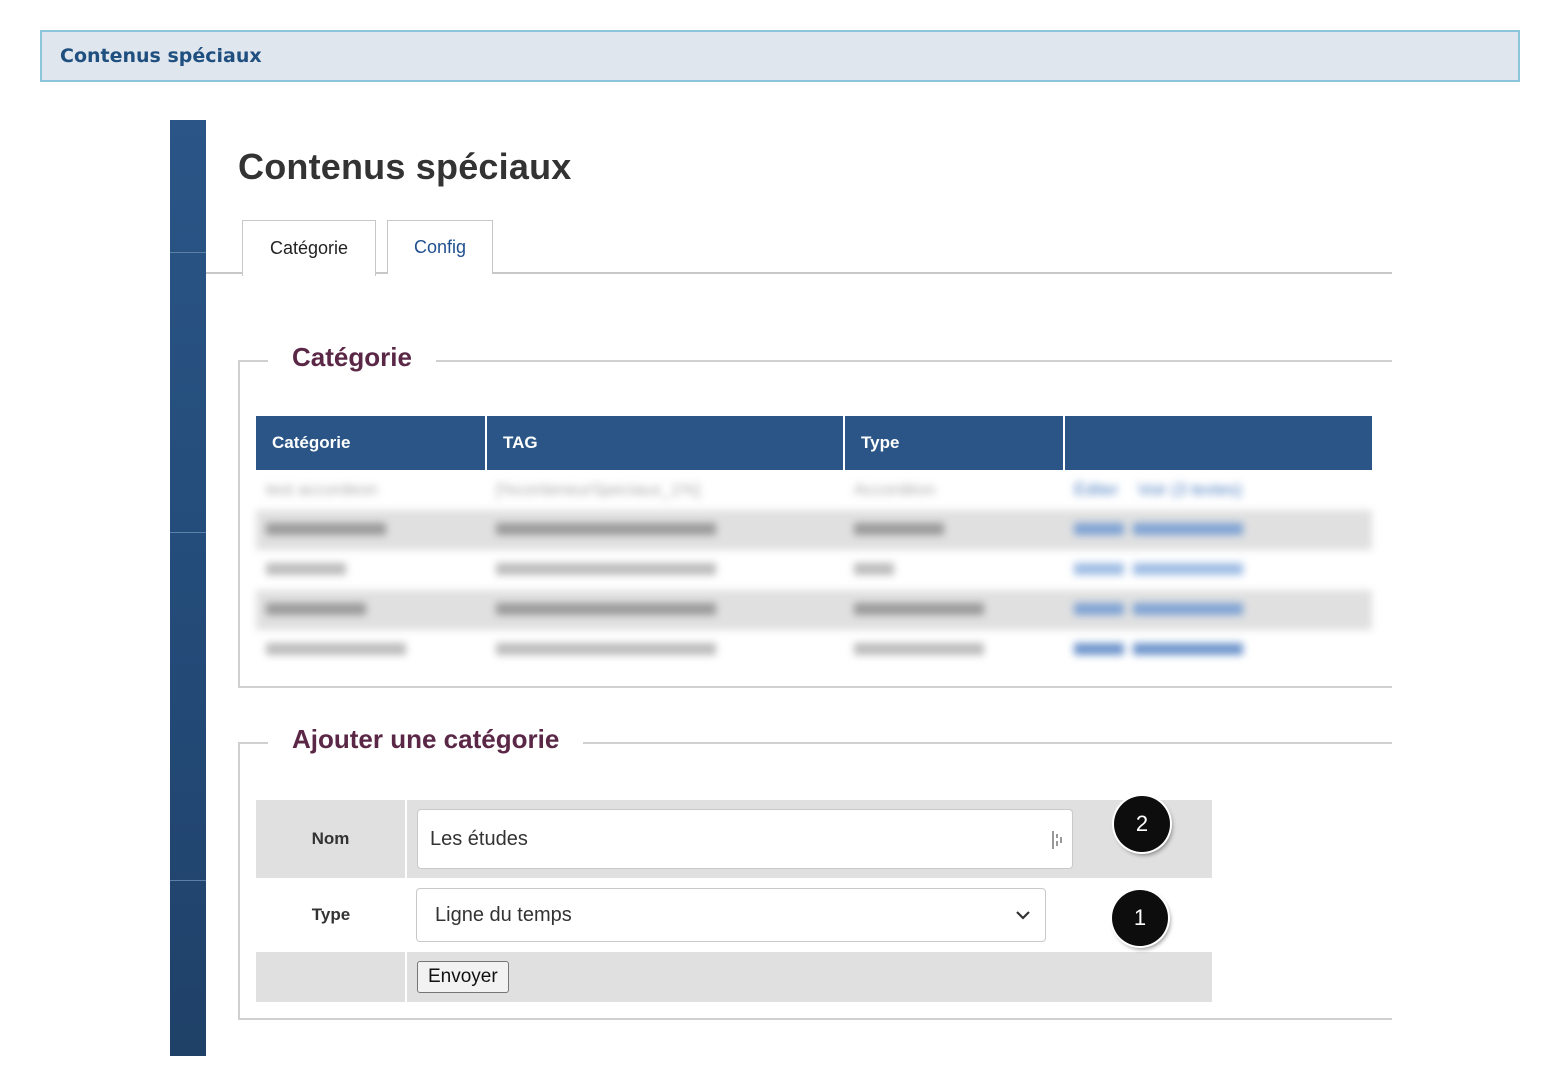 The width and height of the screenshot is (1562, 1066). I want to click on page-title: Contenus spéciaux, so click(405, 166).